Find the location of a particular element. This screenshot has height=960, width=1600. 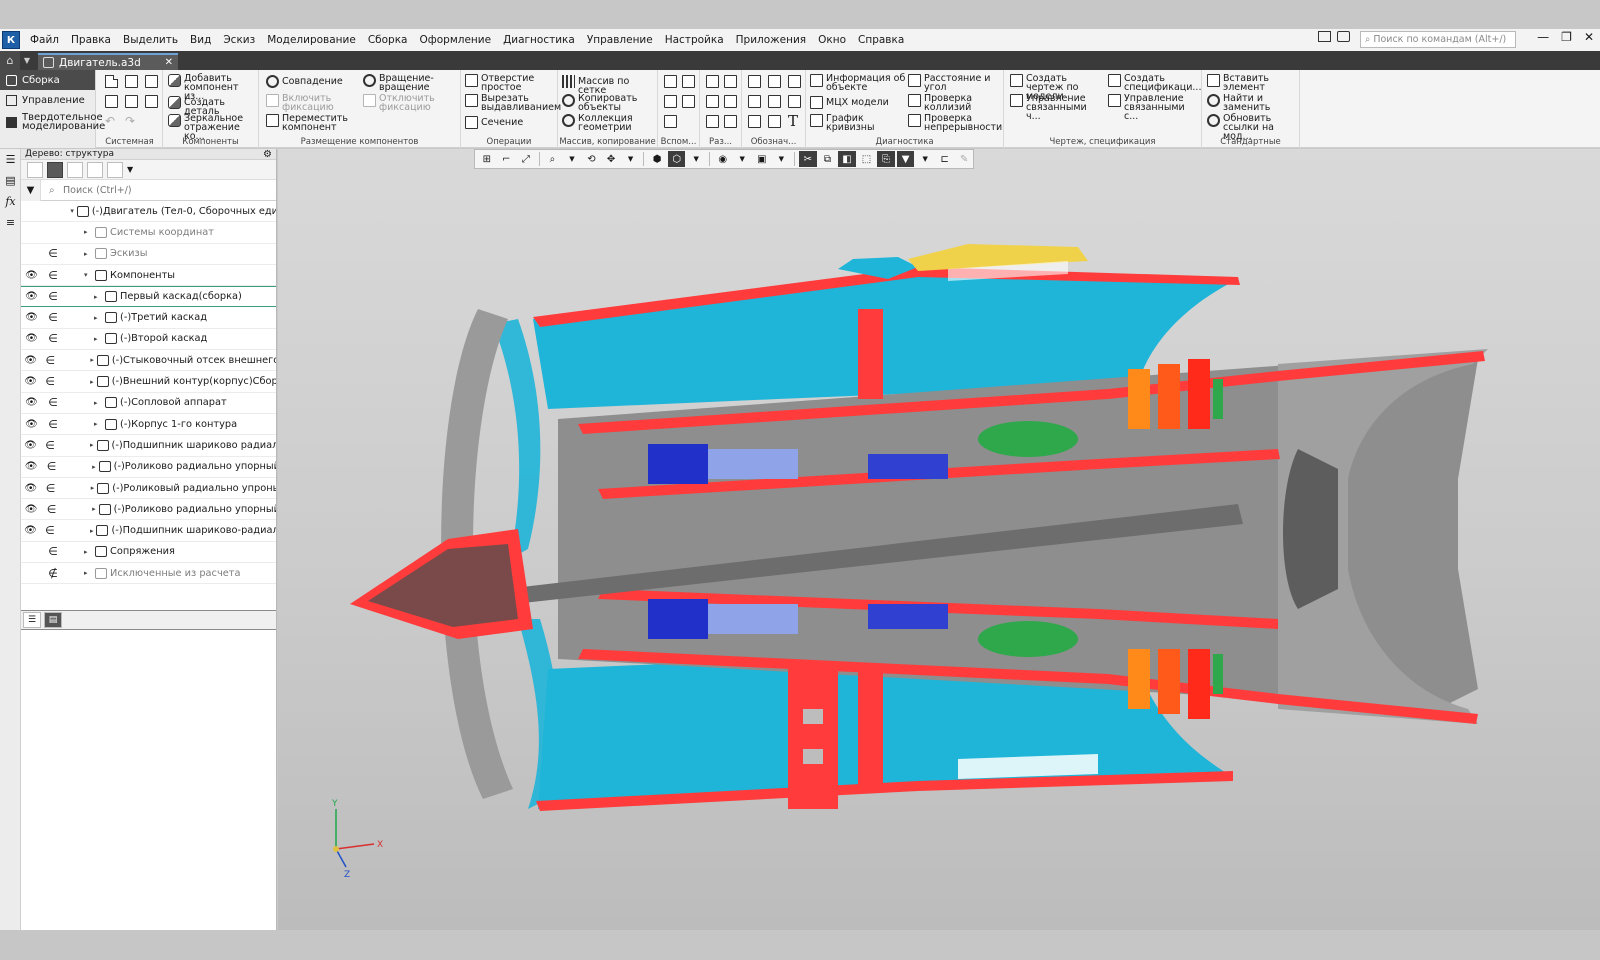

mode-solid-modeling: Твердотельное моделирование is located at coordinates (52, 122).